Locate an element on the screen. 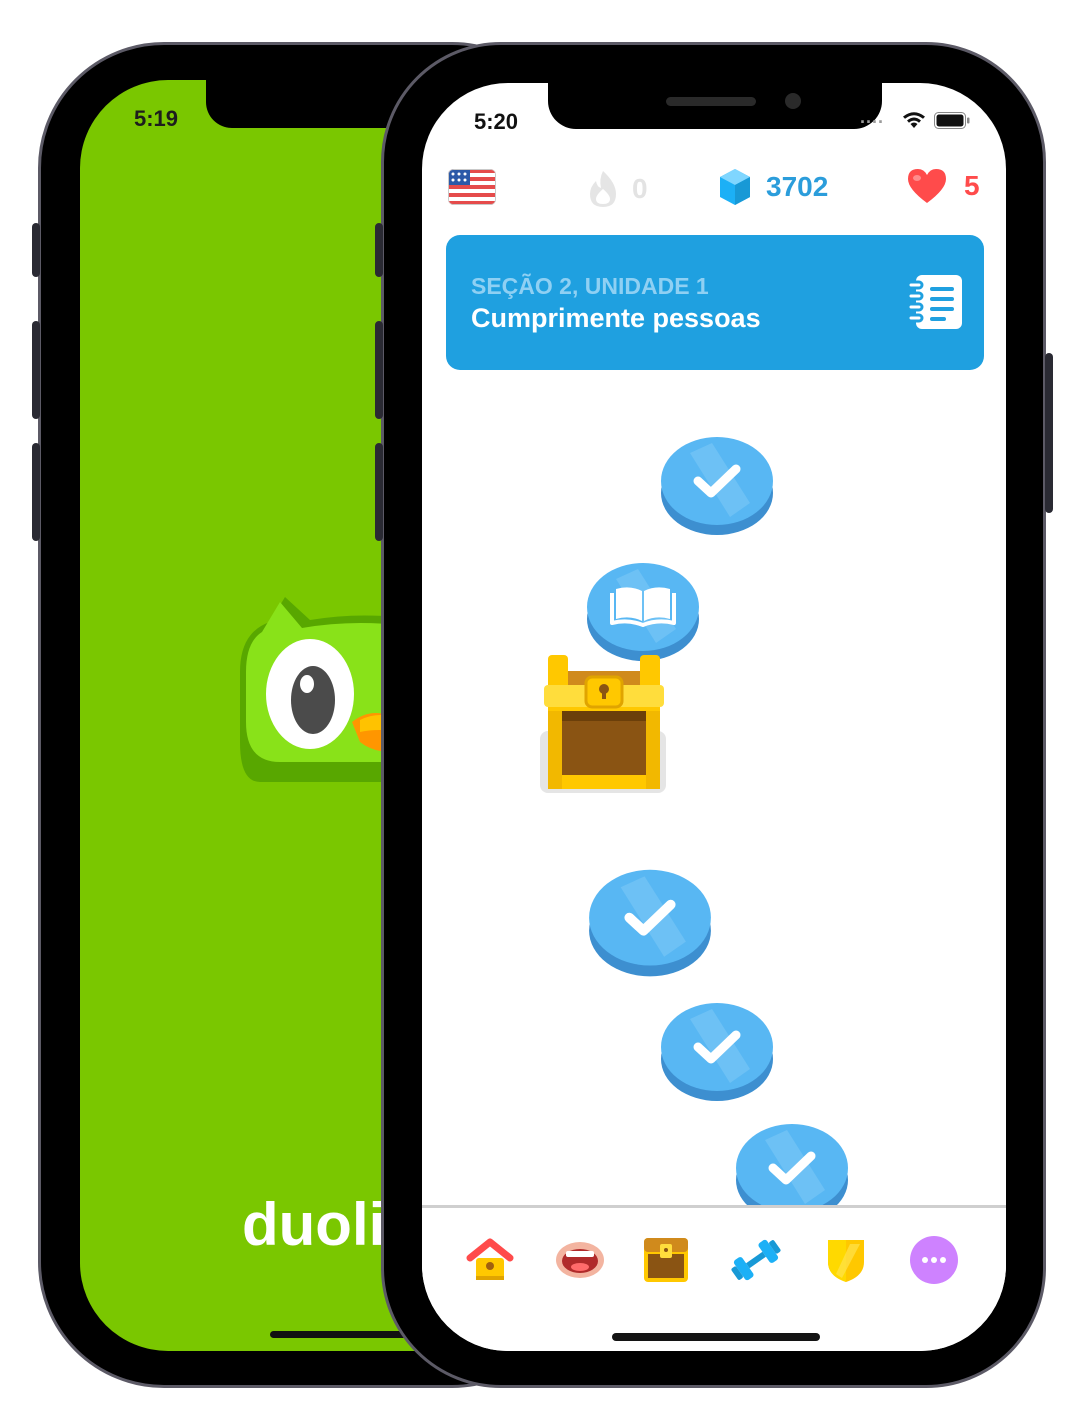 Image resolution: width=1080 pixels, height=1419 pixels. us-flag-icon is located at coordinates (472, 187).